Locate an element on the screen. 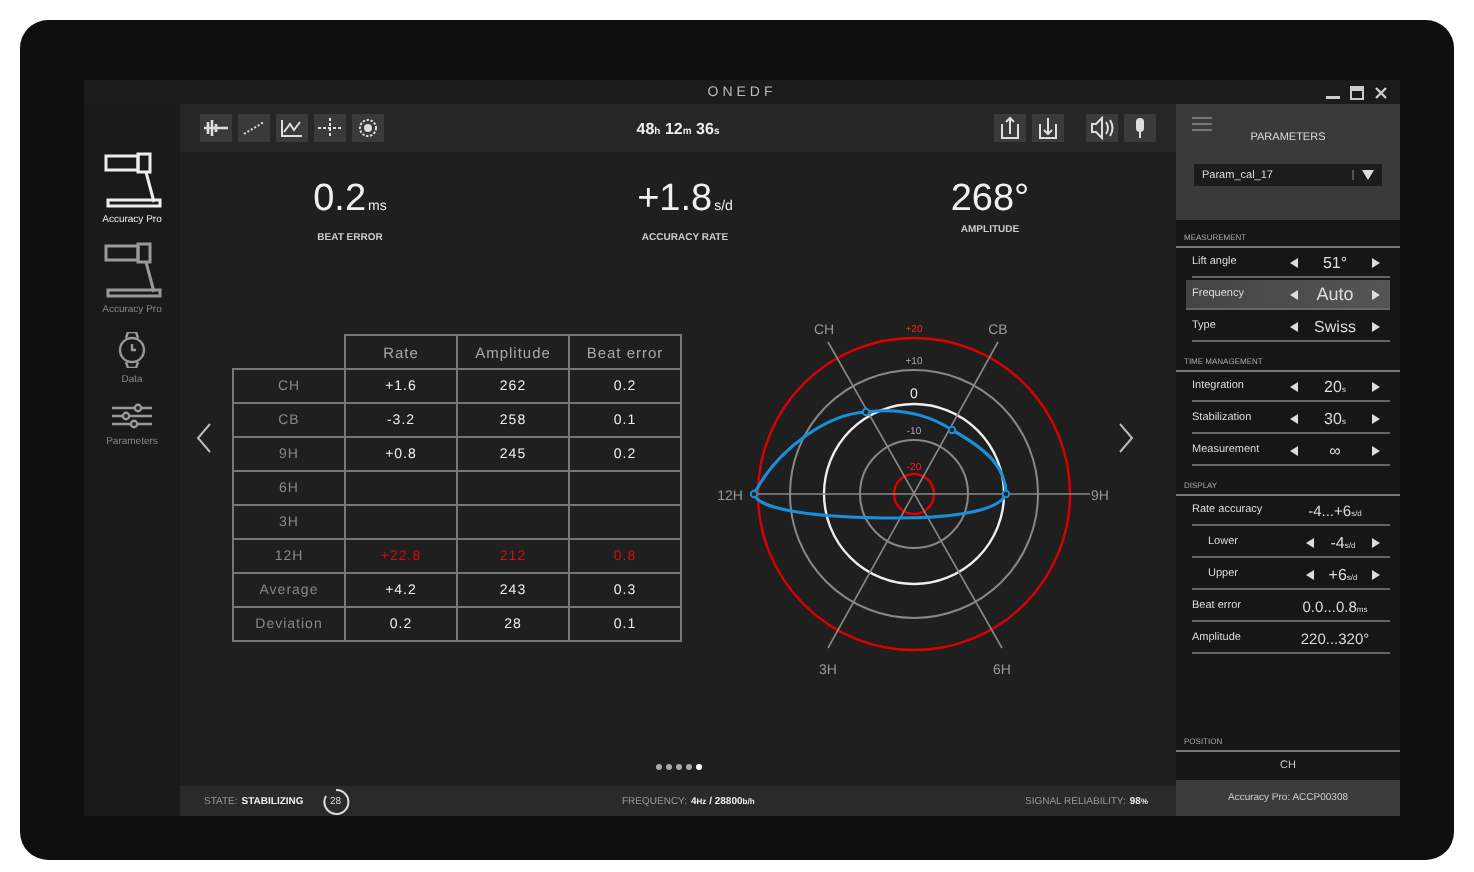 The image size is (1474, 872). chevron-left-icon is located at coordinates (204, 438).